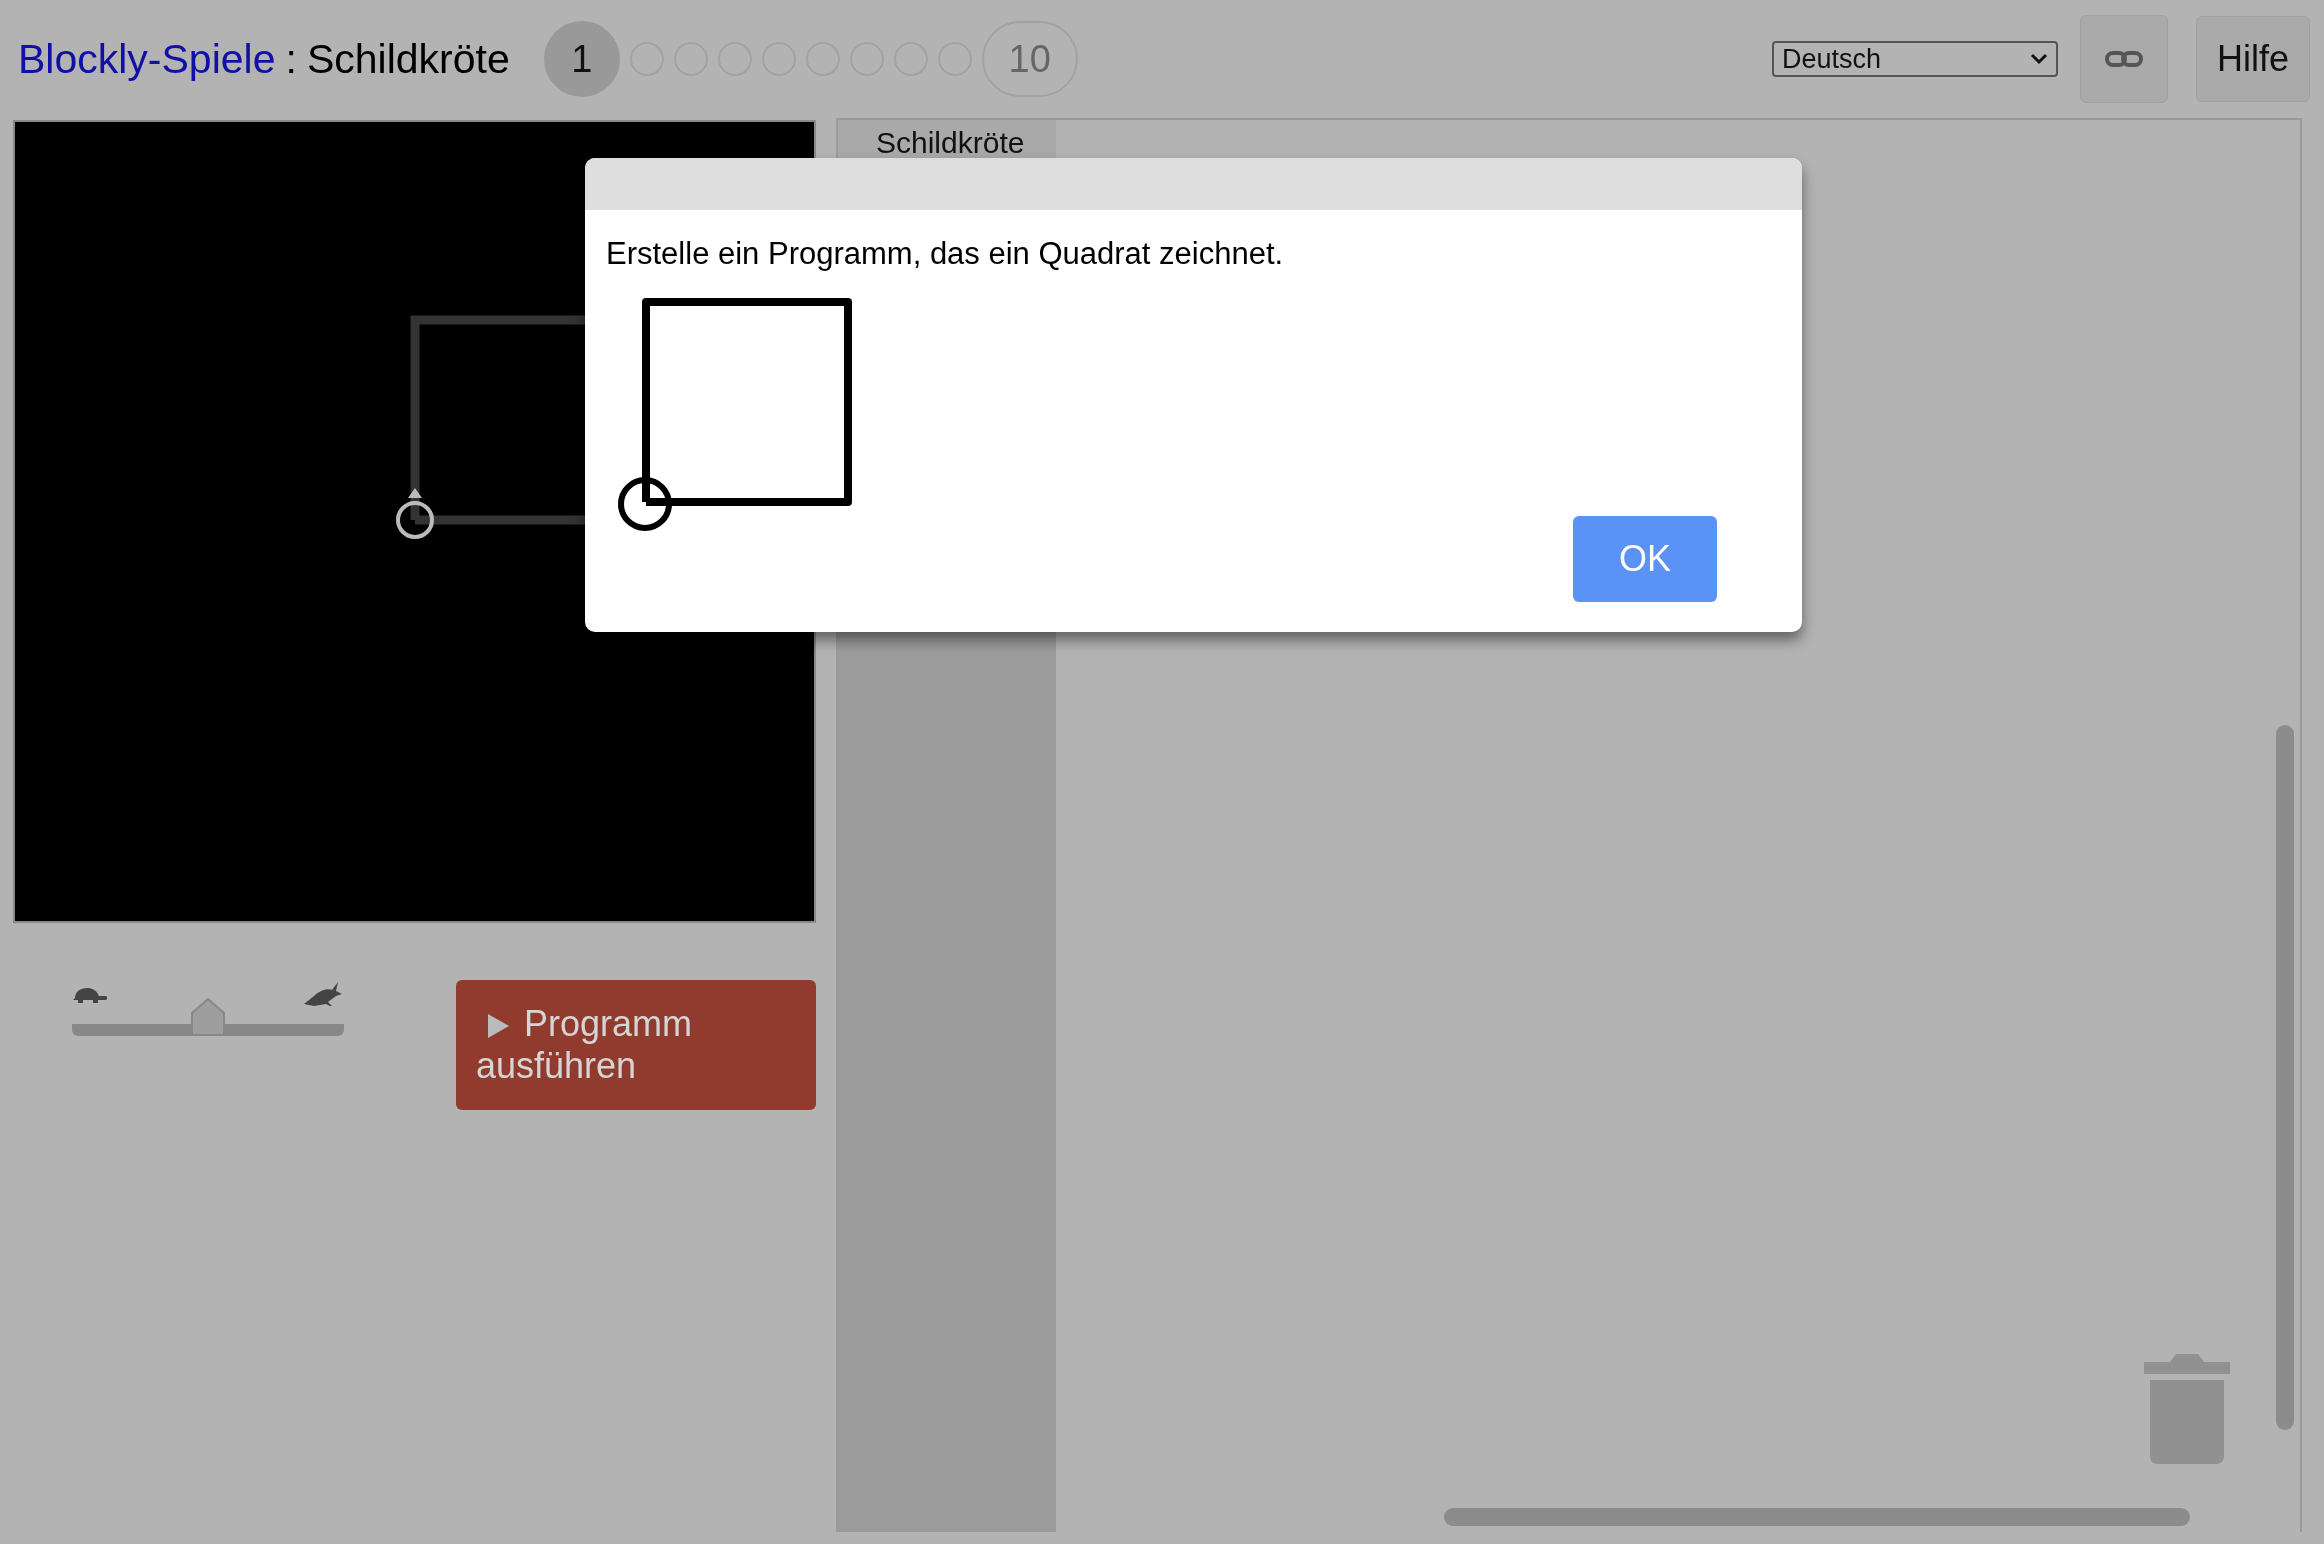 Image resolution: width=2324 pixels, height=1544 pixels. Describe the element at coordinates (581, 59) in the screenshot. I see `level-button: 1` at that location.